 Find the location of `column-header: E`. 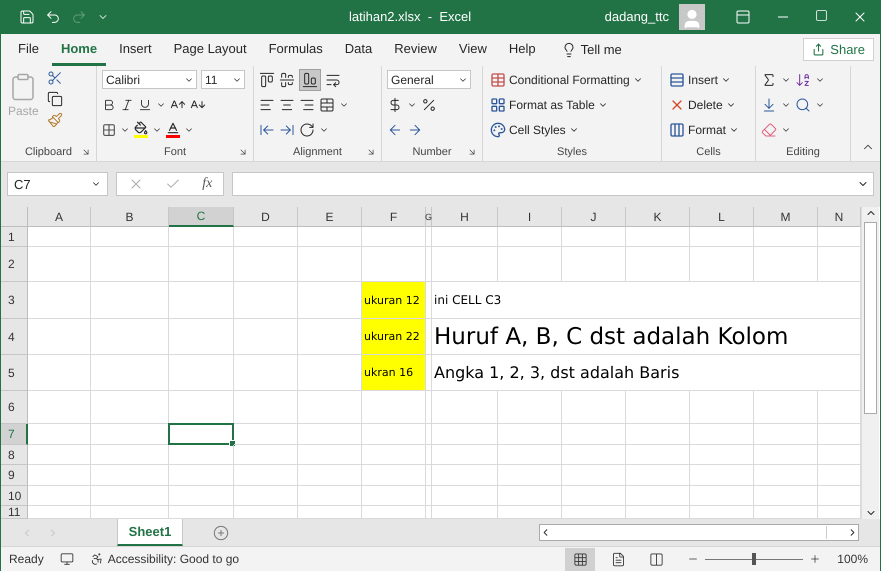

column-header: E is located at coordinates (330, 217).